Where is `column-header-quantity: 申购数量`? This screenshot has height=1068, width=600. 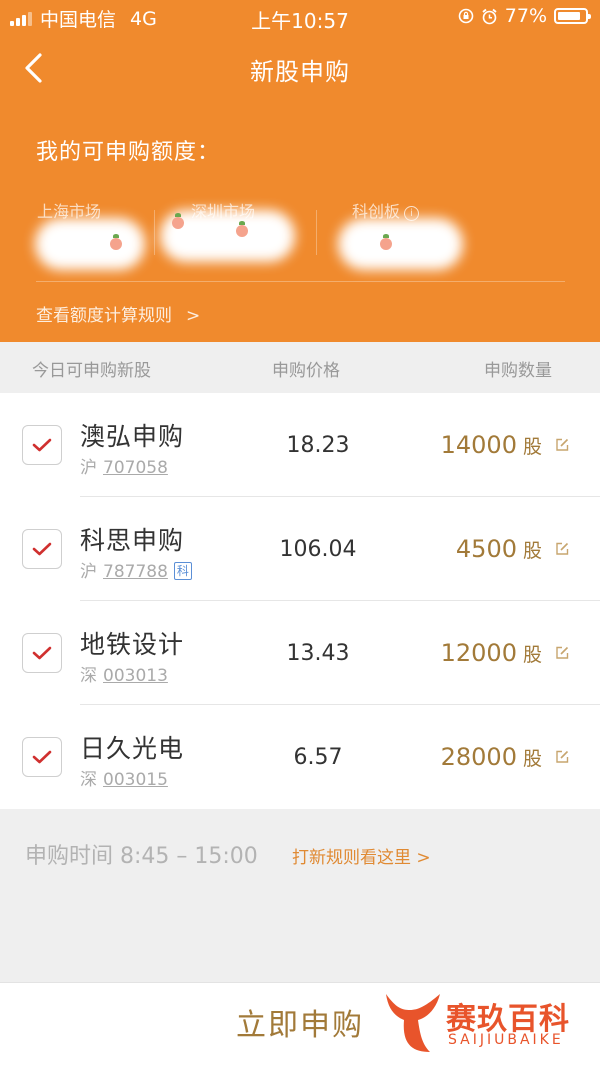
column-header-quantity: 申购数量 is located at coordinates (518, 371).